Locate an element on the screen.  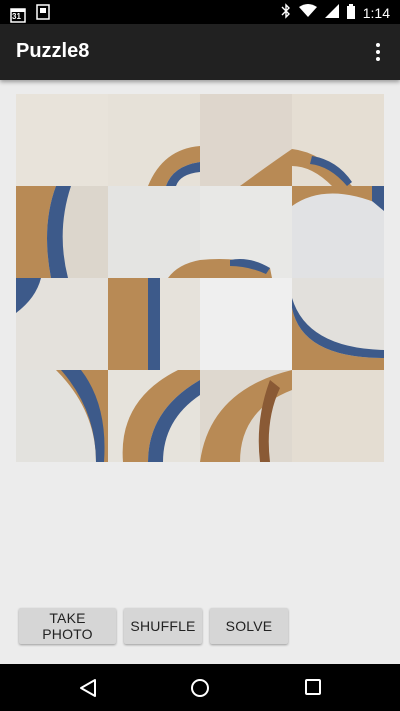
wifi-icon is located at coordinates (307, 12).